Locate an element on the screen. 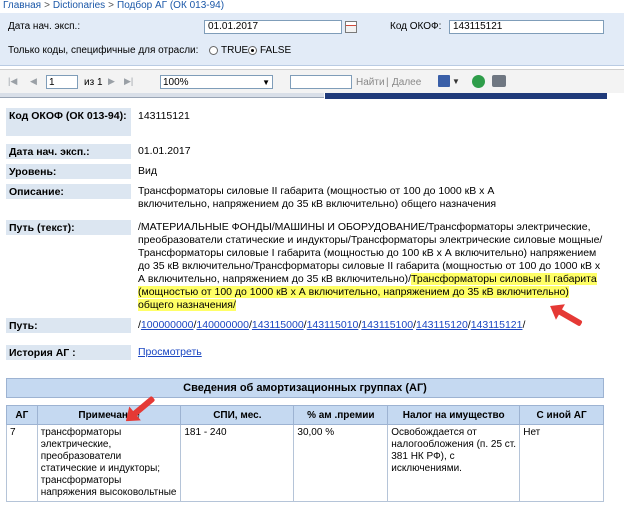 The width and height of the screenshot is (624, 526). report-toolbar: |◀ ◀ из 1 ▶ ▶| 100% ▼ Найти | Далее ▼ is located at coordinates (312, 82).